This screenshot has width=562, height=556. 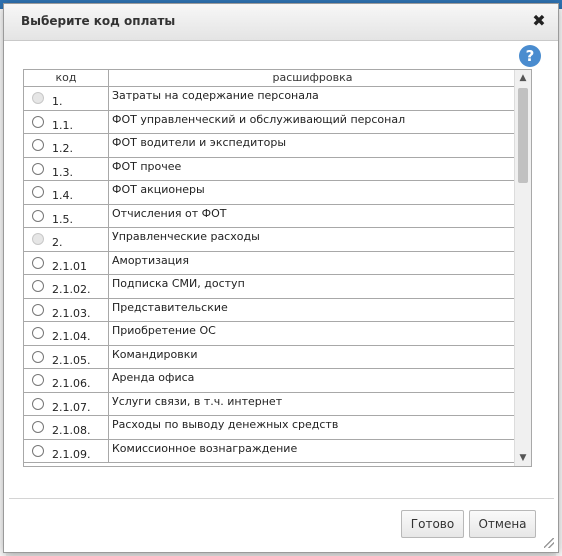 What do you see at coordinates (270, 381) in the screenshot?
I see `table-row: 2.1.06. Аренда офиса` at bounding box center [270, 381].